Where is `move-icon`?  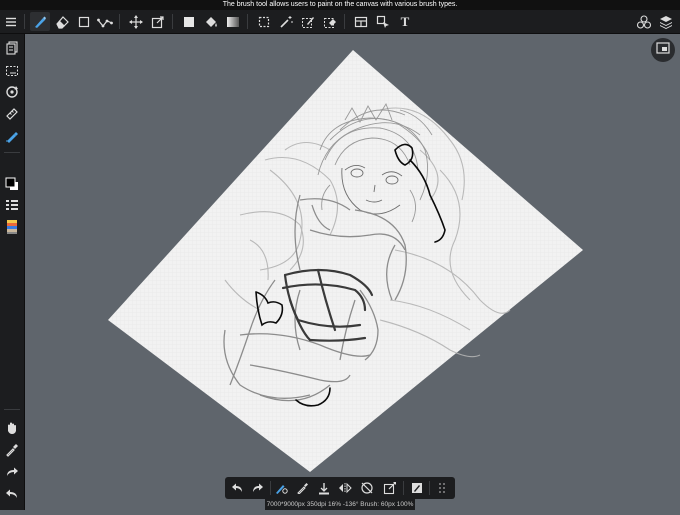
move-icon is located at coordinates (136, 21).